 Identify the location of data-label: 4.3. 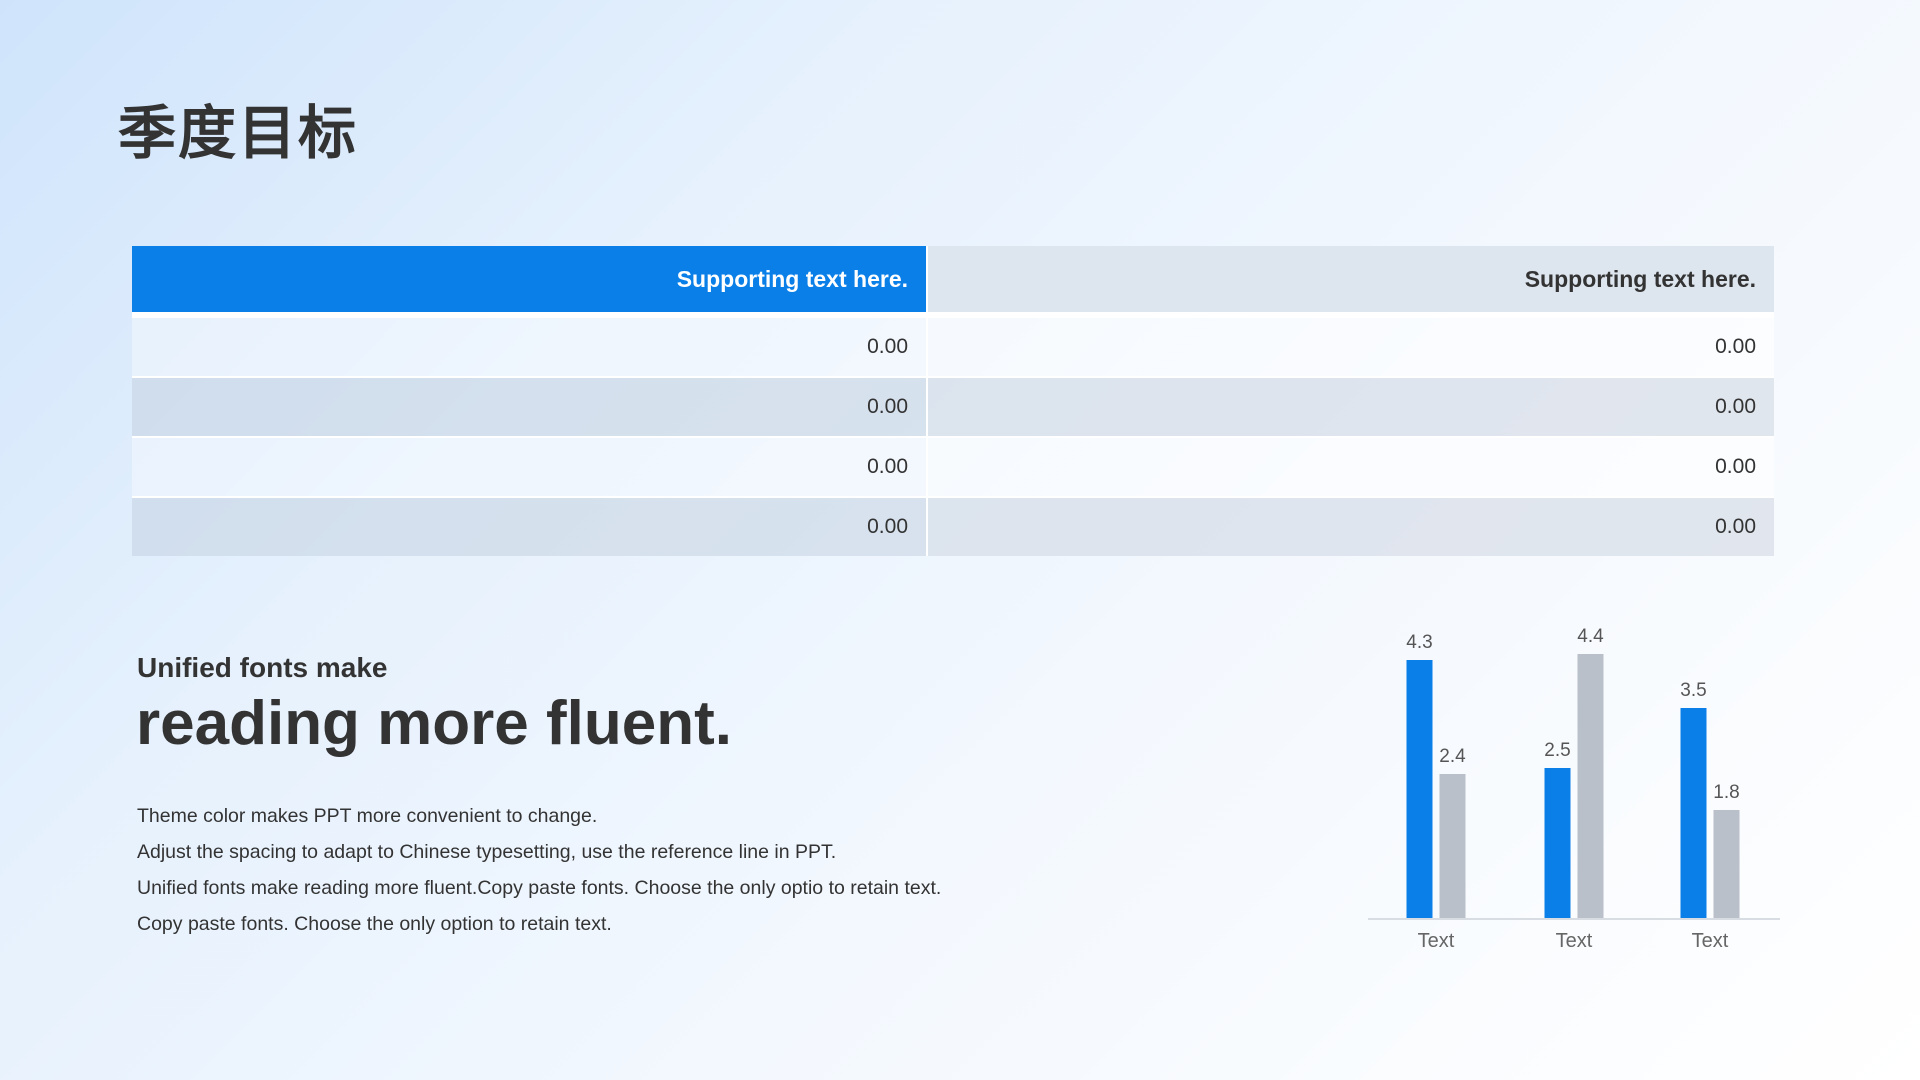
(1419, 642).